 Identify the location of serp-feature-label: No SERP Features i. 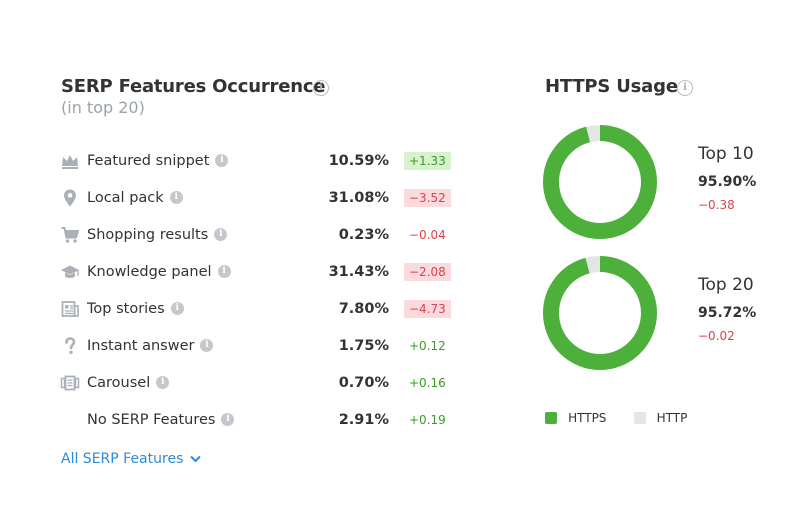
(161, 420).